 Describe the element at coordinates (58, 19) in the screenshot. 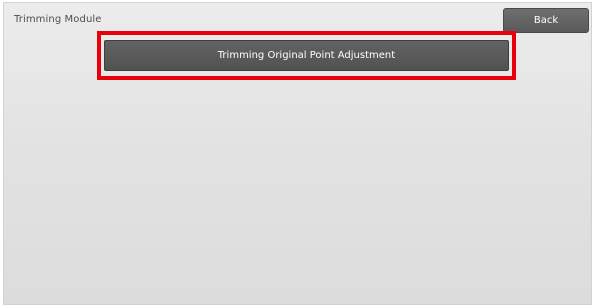

I see `page-title: Trimming Module` at that location.